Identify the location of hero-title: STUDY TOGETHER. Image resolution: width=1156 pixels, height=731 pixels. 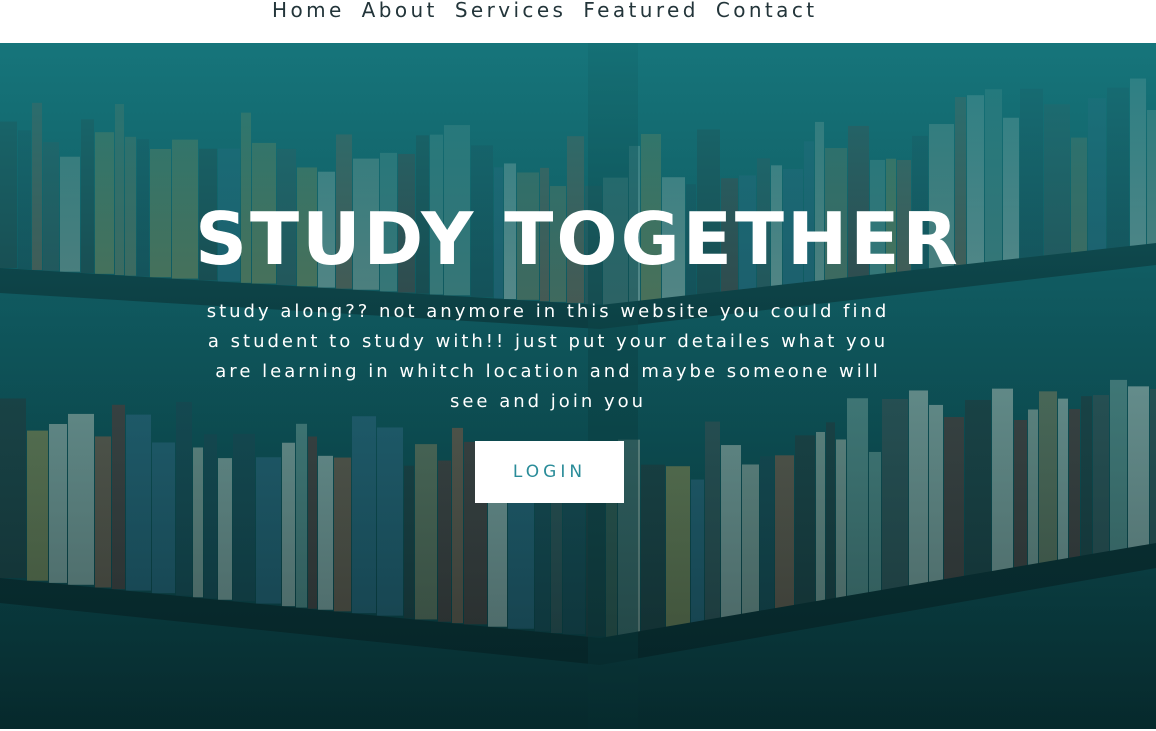
(578, 239).